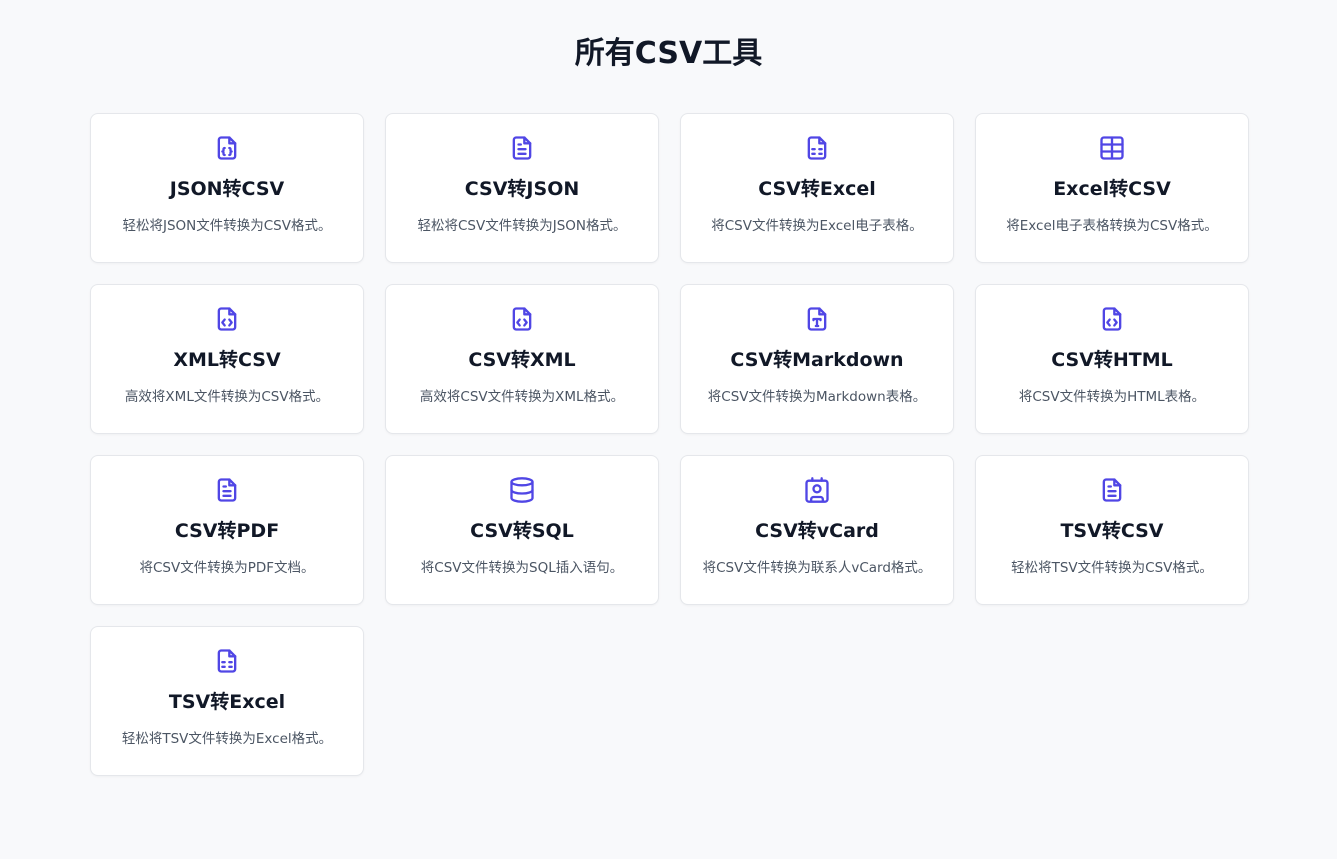 Image resolution: width=1337 pixels, height=859 pixels. Describe the element at coordinates (522, 568) in the screenshot. I see `tool-card-description: 将CSV文件转换为SQL插入语句。` at that location.